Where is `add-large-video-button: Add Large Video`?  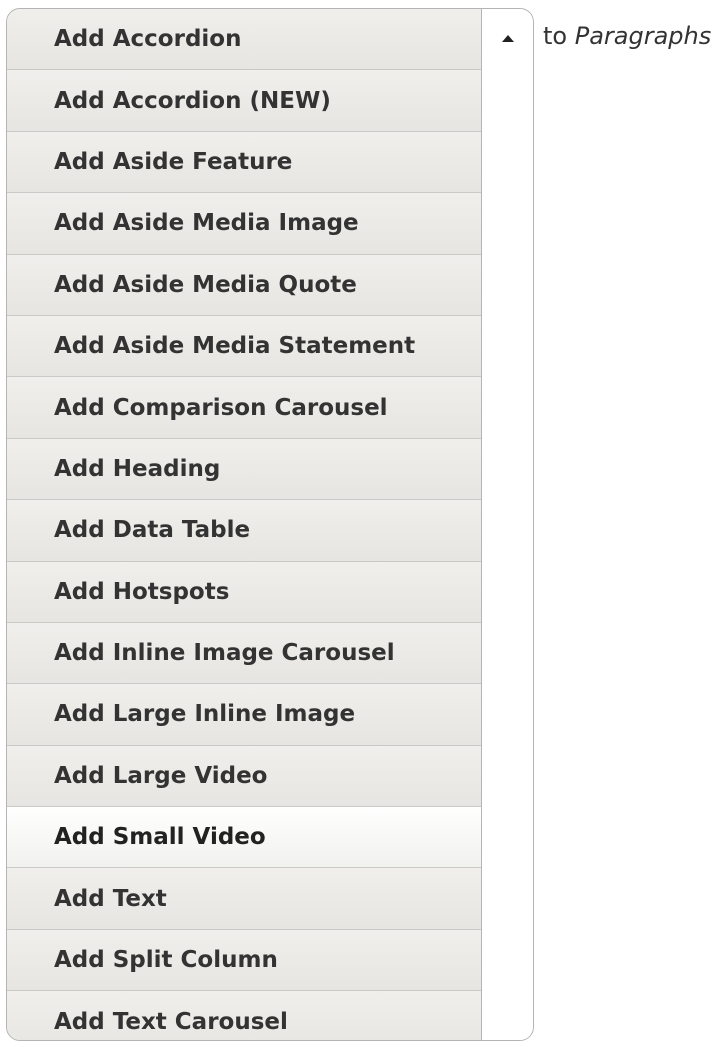 add-large-video-button: Add Large Video is located at coordinates (244, 776).